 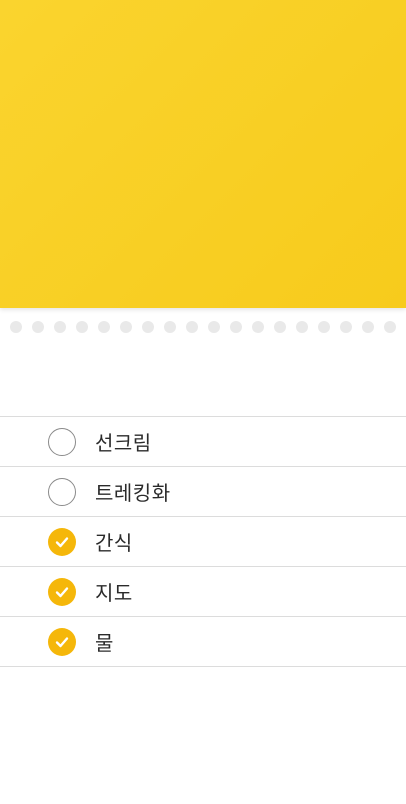 I want to click on checklist-item-map: 지도, so click(x=203, y=592).